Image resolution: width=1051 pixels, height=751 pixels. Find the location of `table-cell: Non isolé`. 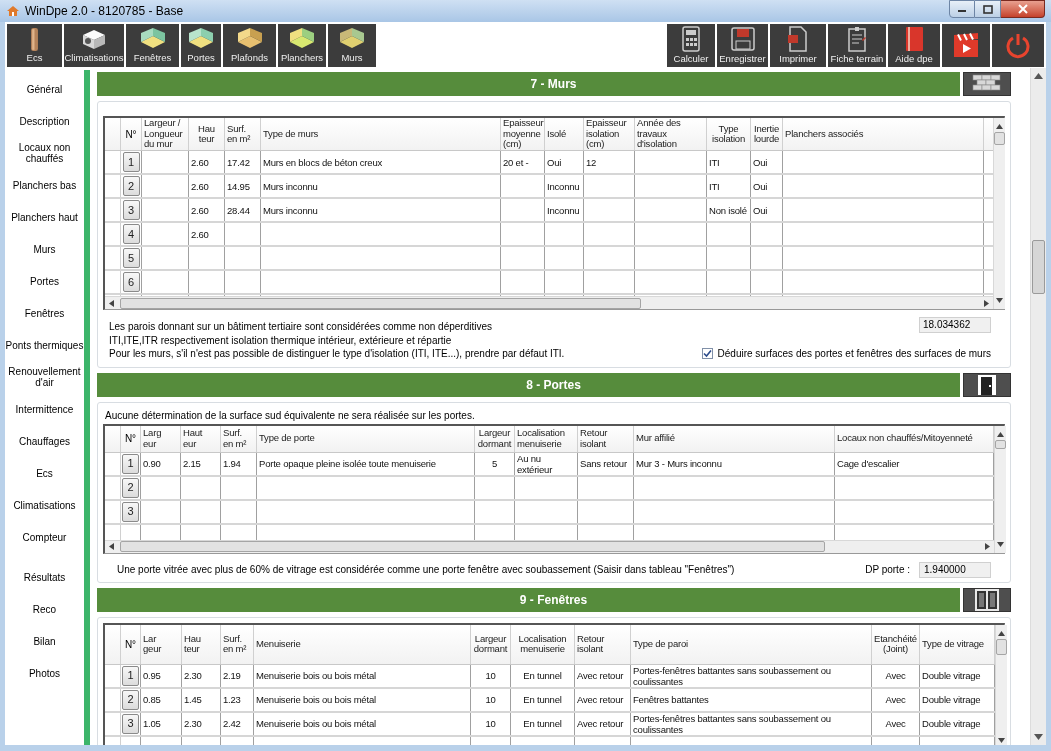

table-cell: Non isolé is located at coordinates (729, 210).